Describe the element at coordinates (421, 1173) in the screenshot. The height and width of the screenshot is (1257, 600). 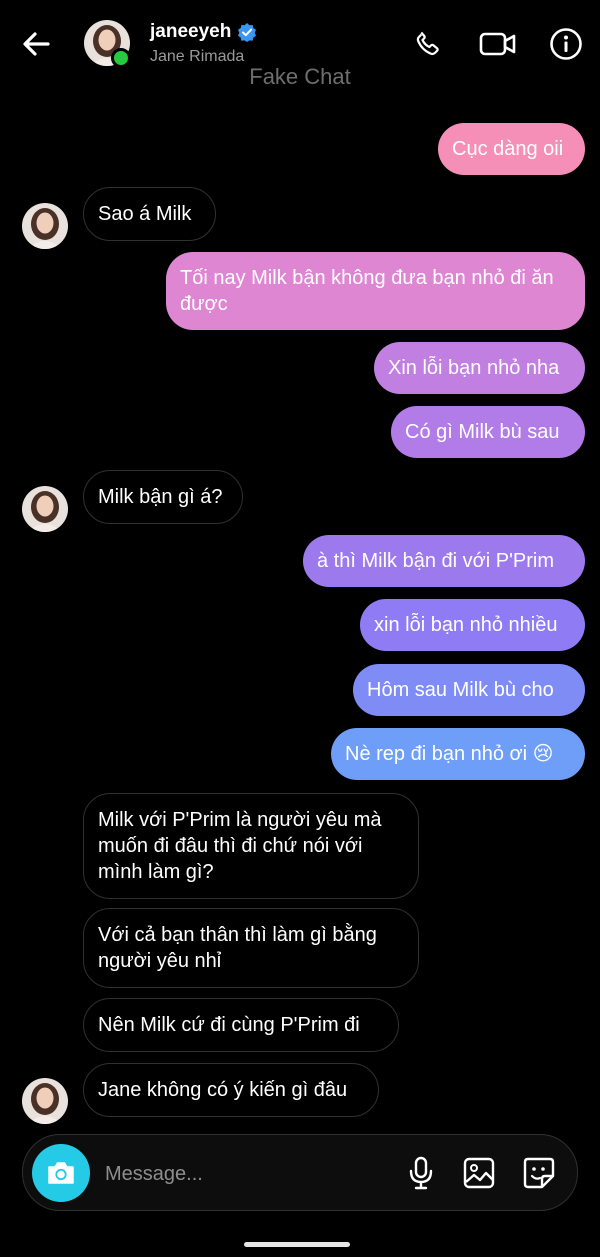
I see `microphone-icon` at that location.